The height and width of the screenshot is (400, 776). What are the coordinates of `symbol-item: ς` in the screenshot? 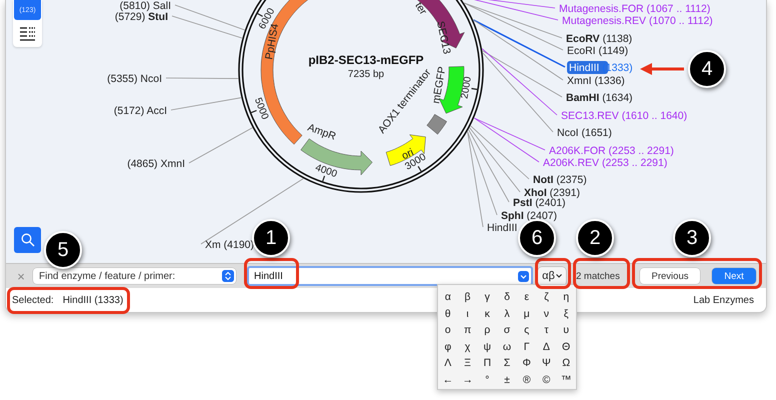 It's located at (526, 330).